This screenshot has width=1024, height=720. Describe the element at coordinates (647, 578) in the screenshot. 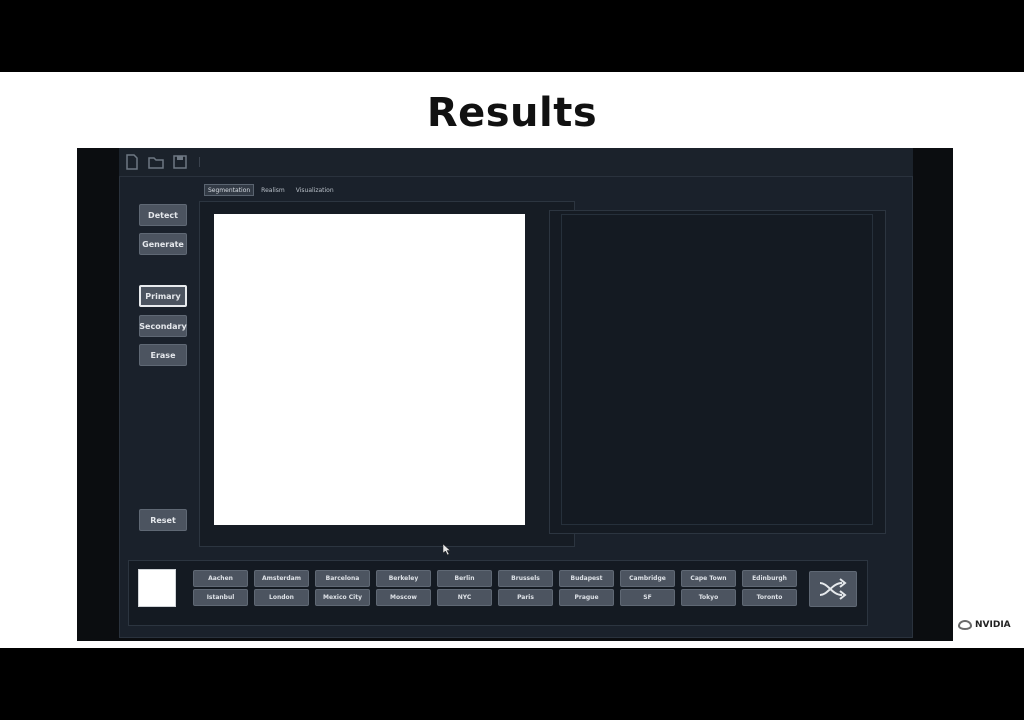

I see `style-button-cambridge: Cambridge` at that location.